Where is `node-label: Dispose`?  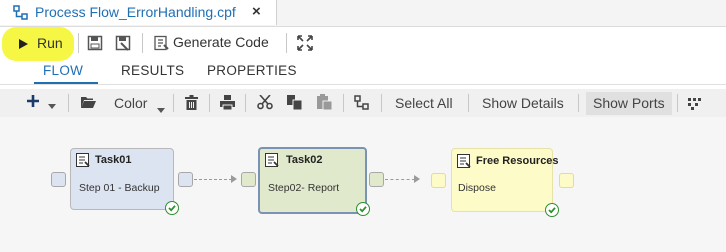 node-label: Dispose is located at coordinates (477, 188).